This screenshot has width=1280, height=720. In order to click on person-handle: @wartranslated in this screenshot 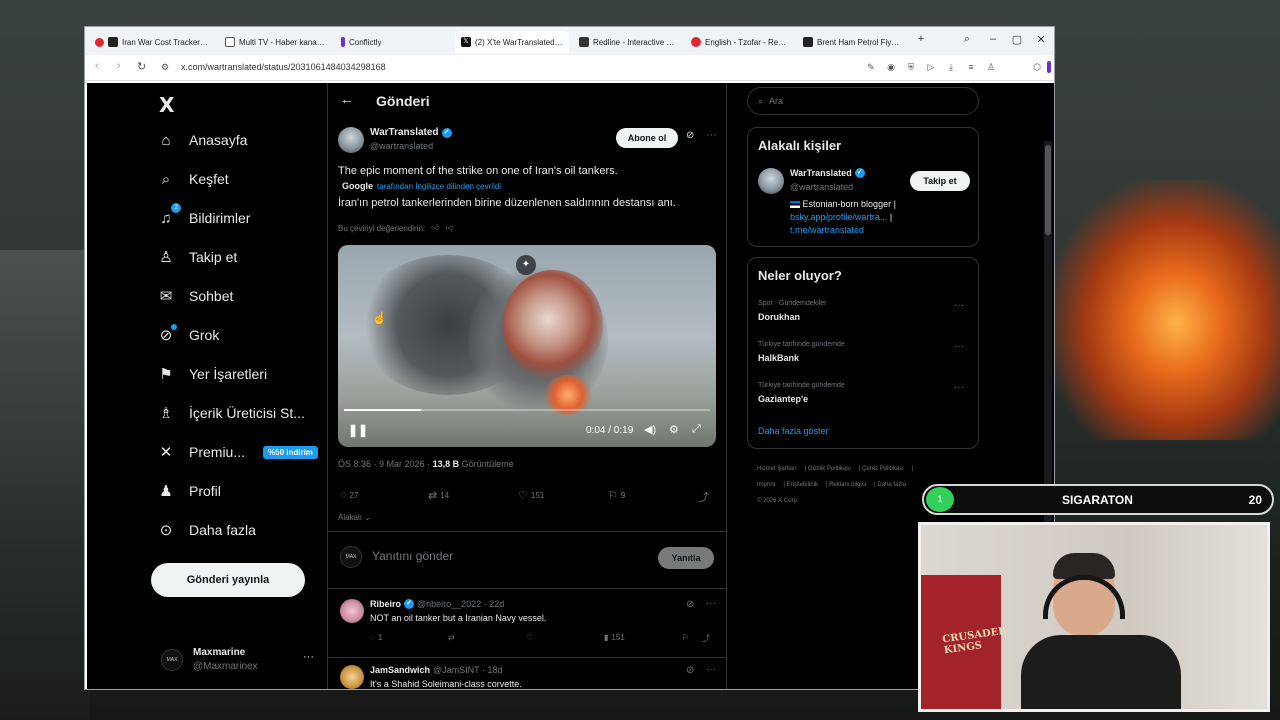, I will do `click(821, 187)`.